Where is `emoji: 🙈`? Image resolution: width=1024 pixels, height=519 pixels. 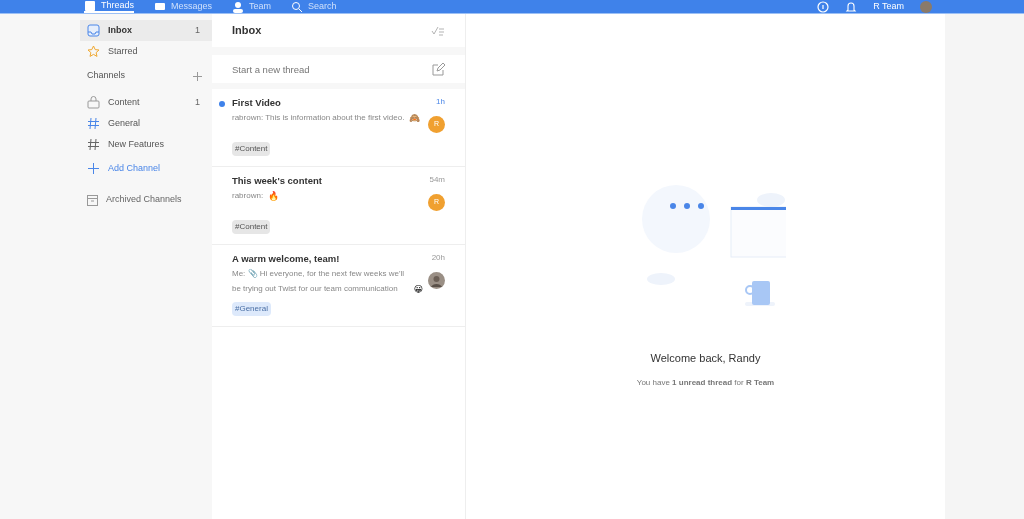 emoji: 🙈 is located at coordinates (415, 118).